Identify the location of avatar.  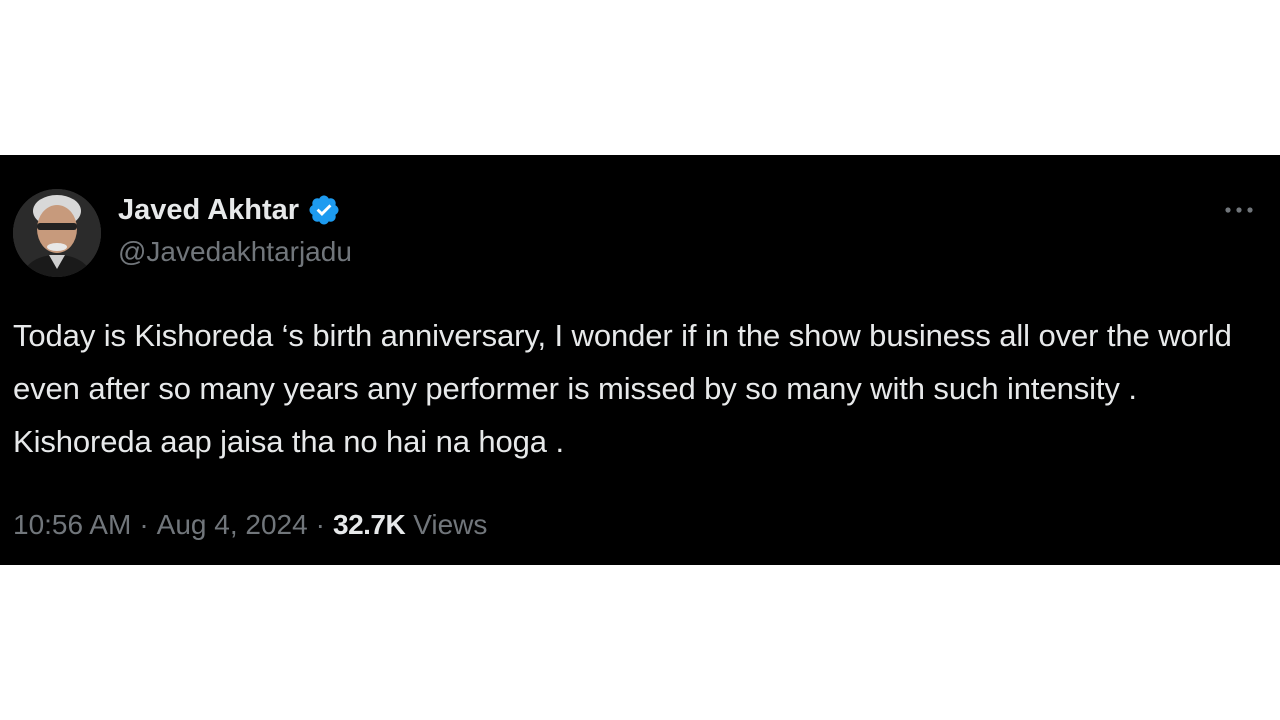
(57, 233).